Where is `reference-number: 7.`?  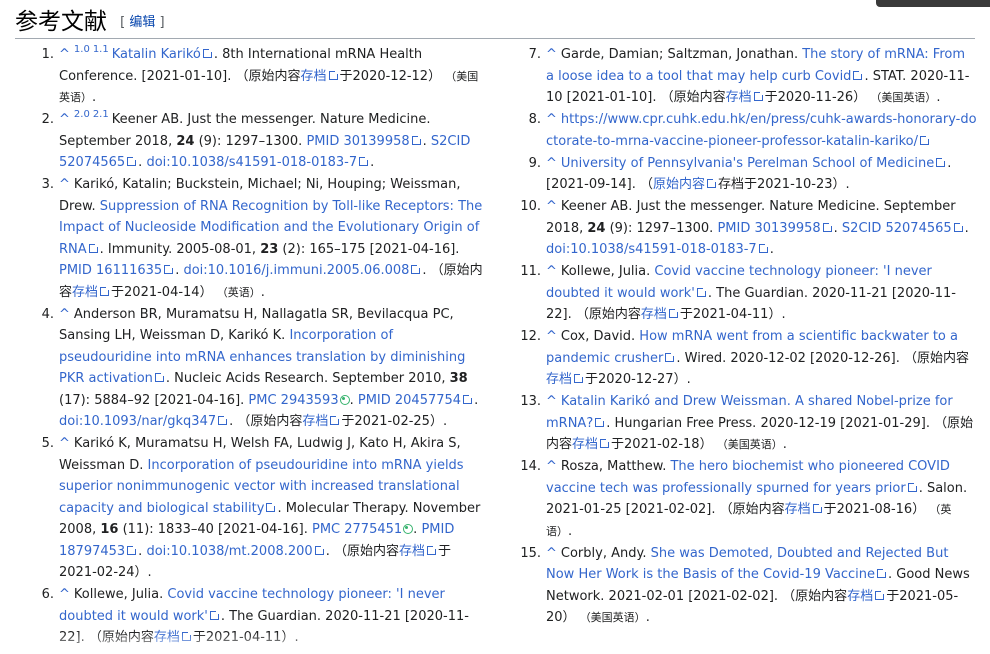
reference-number: 7. is located at coordinates (534, 54).